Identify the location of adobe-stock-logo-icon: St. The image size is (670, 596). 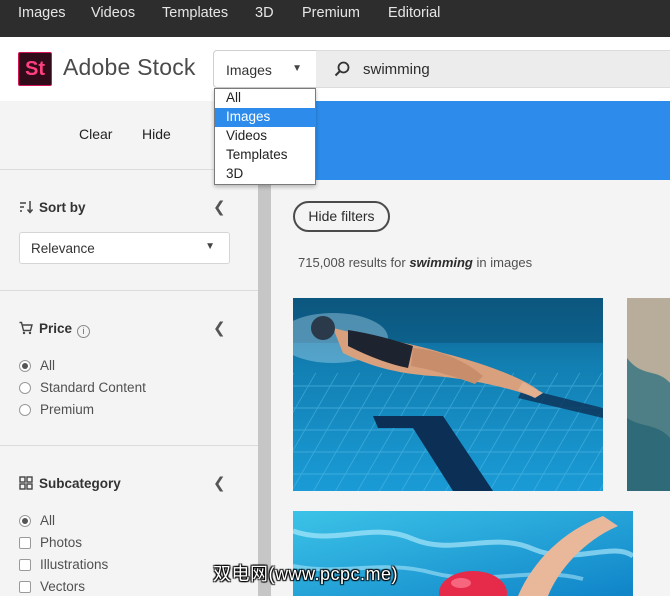
(35, 69).